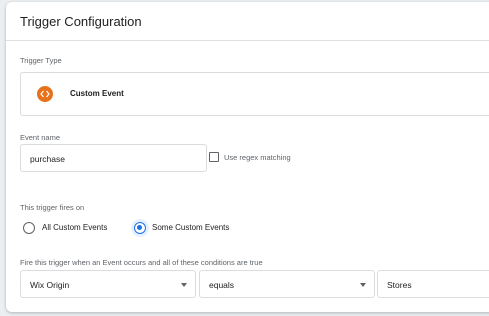 The height and width of the screenshot is (316, 489). What do you see at coordinates (247, 21) in the screenshot?
I see `panel-header: Trigger Configuration` at bounding box center [247, 21].